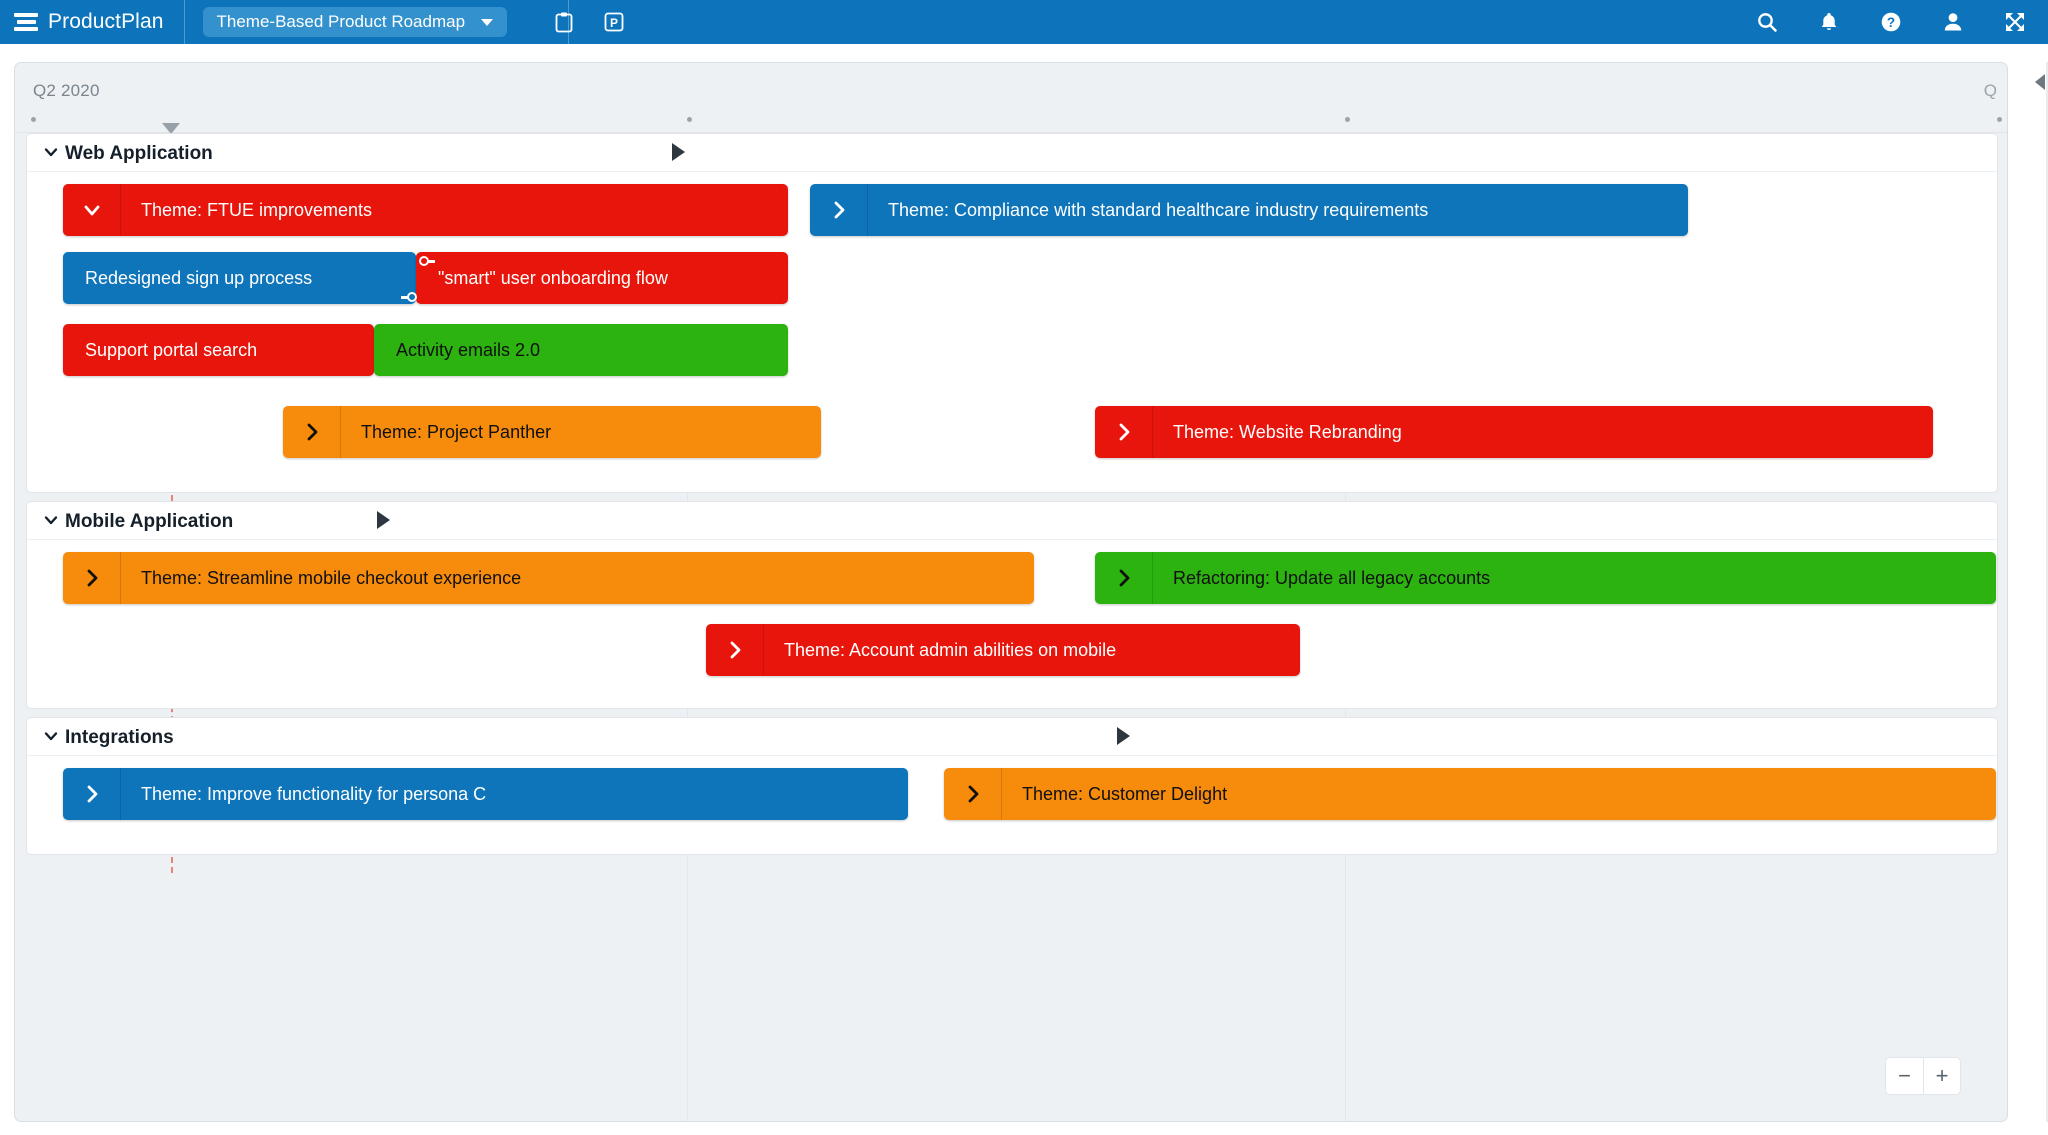 The image size is (2048, 1135). Describe the element at coordinates (1514, 432) in the screenshot. I see `theme-bar: Theme: Website Rebranding` at that location.